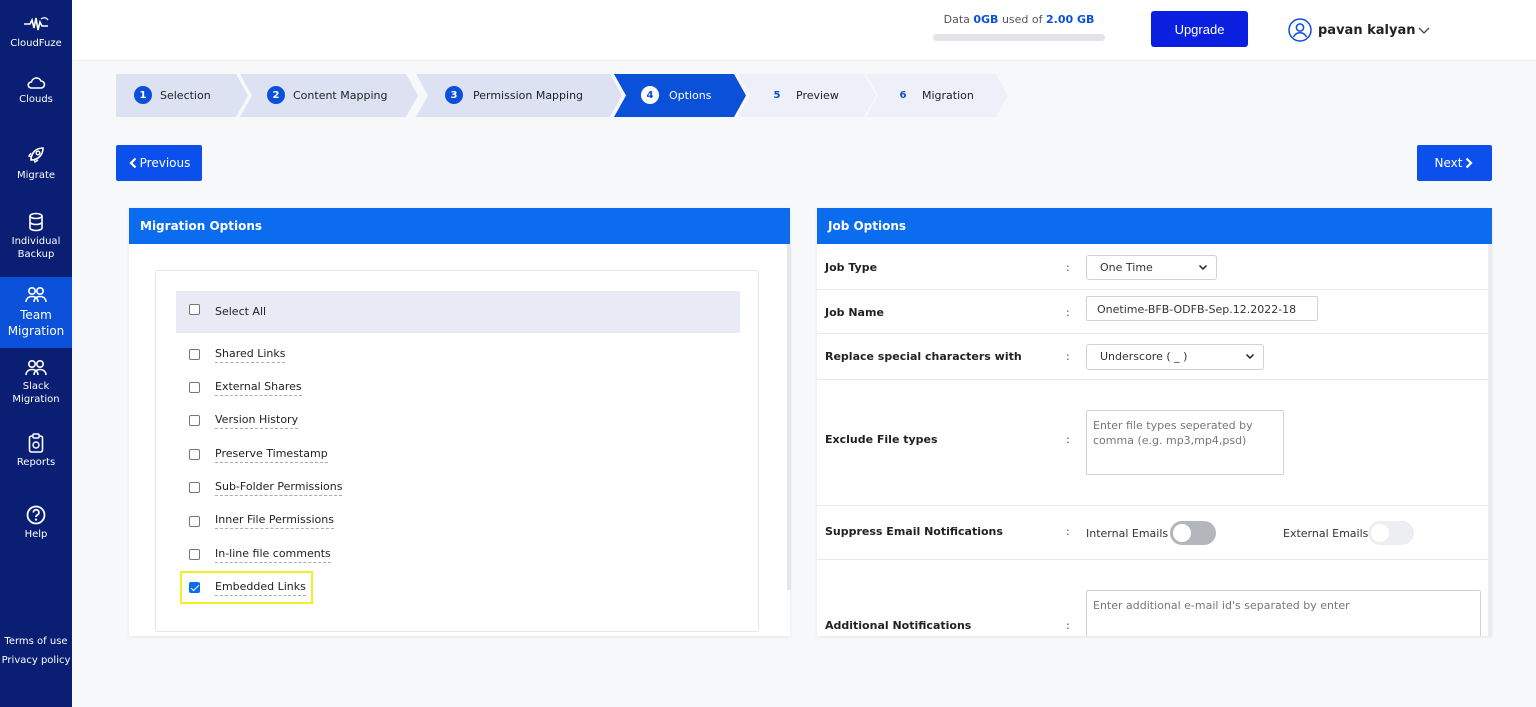 This screenshot has width=1536, height=707. What do you see at coordinates (914, 531) in the screenshot?
I see `suppress-label: Suppress Email Notifications` at bounding box center [914, 531].